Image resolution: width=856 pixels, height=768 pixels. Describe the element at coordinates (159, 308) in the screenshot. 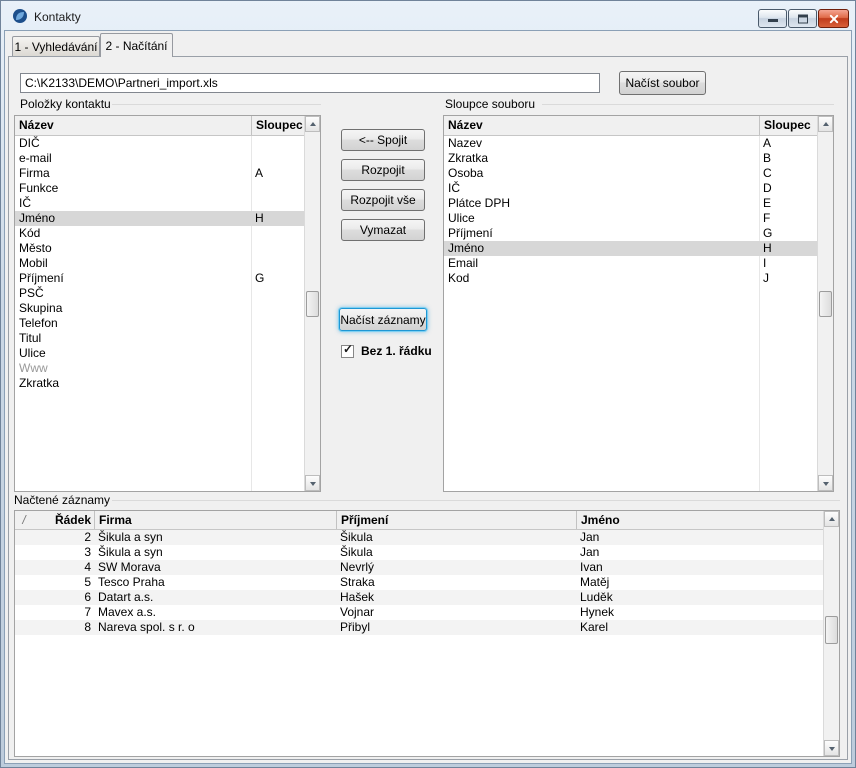

I see `contact-item-row: Skupina` at that location.